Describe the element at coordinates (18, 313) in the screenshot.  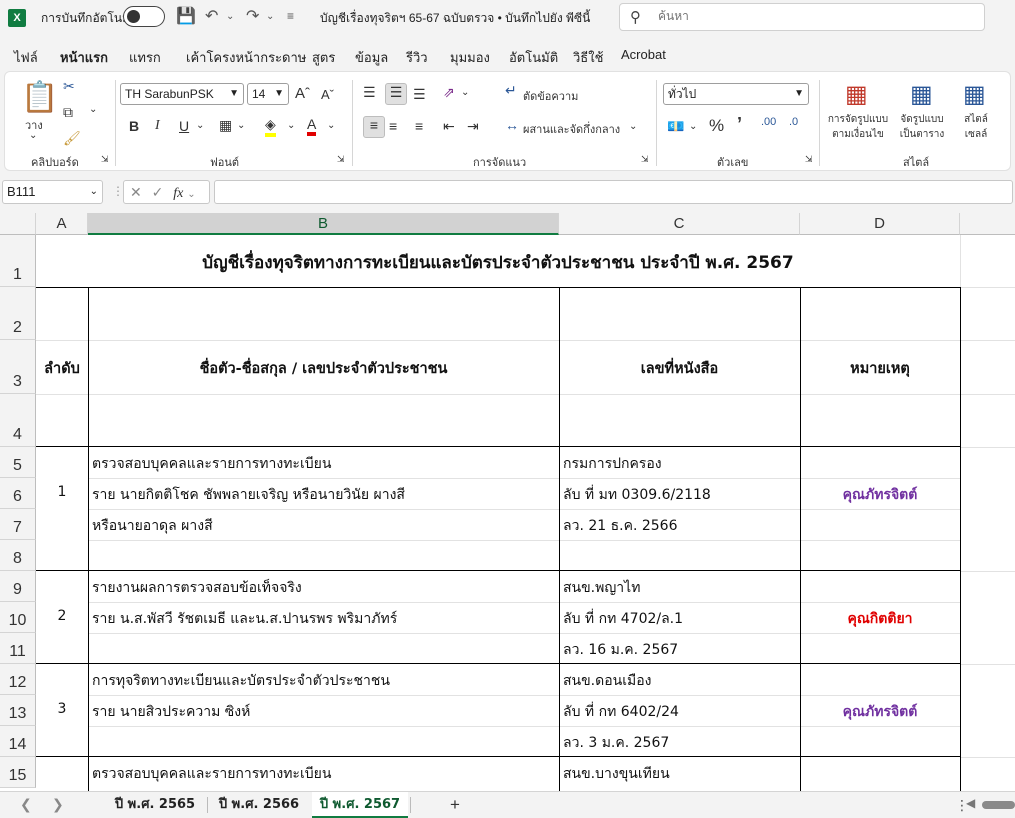
I see `row-header: 2` at that location.